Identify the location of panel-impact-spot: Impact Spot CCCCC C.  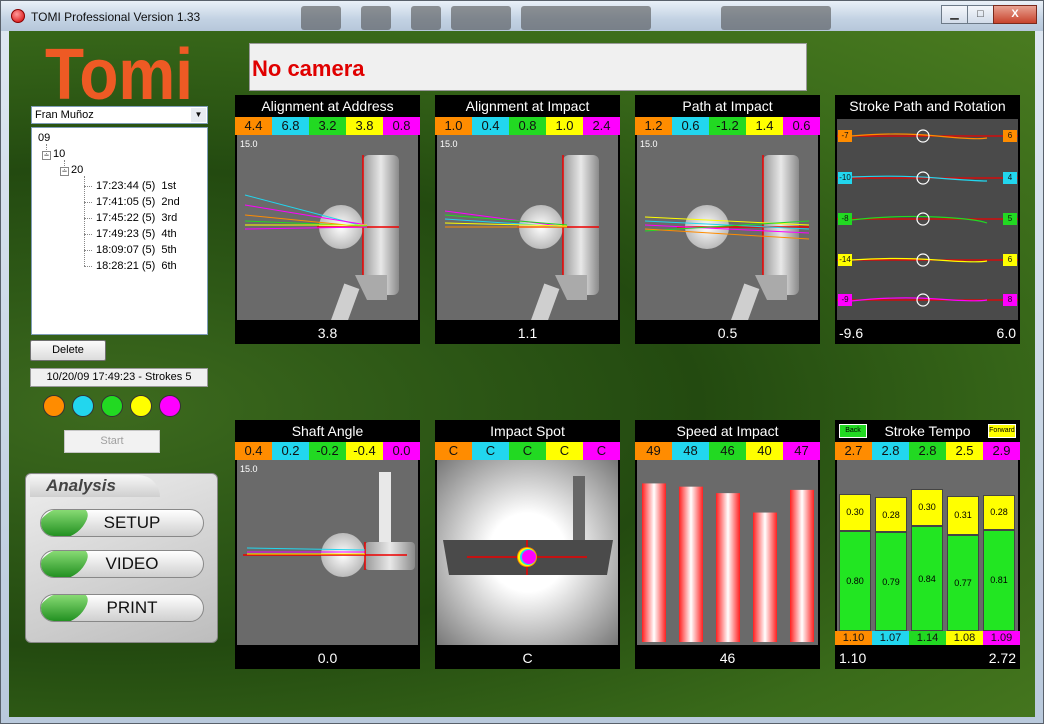
(527, 544).